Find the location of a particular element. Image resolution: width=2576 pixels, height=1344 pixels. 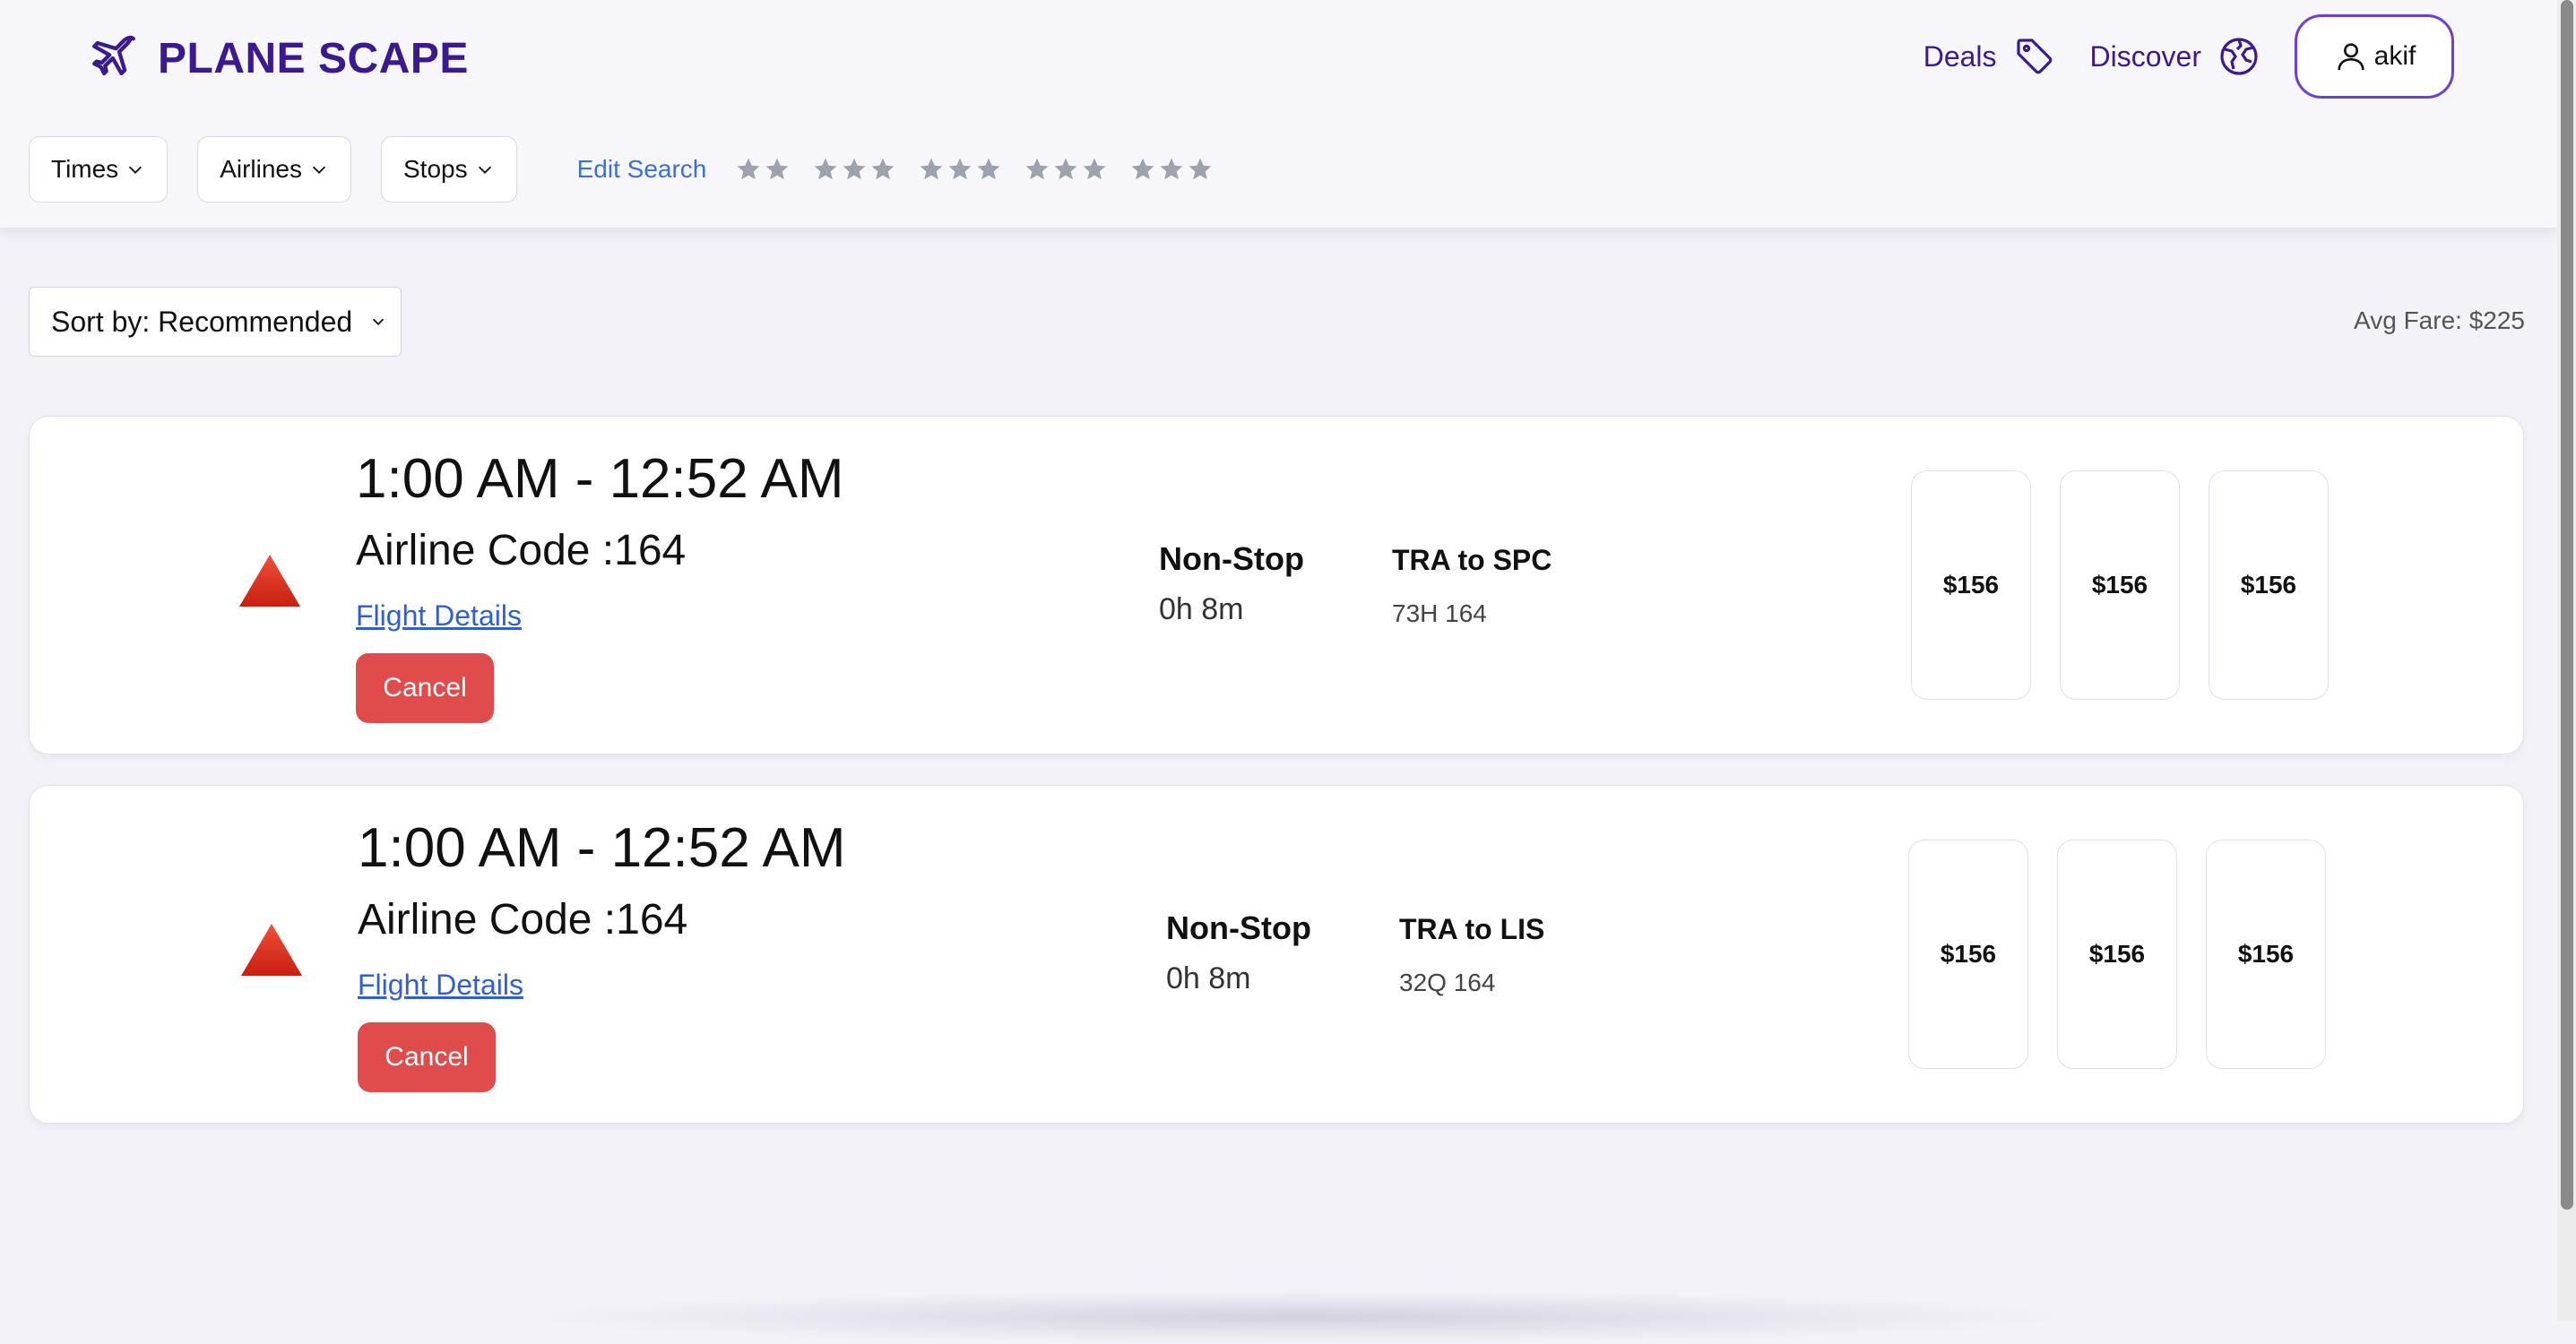

airlines-filter-button: Airlines is located at coordinates (274, 169).